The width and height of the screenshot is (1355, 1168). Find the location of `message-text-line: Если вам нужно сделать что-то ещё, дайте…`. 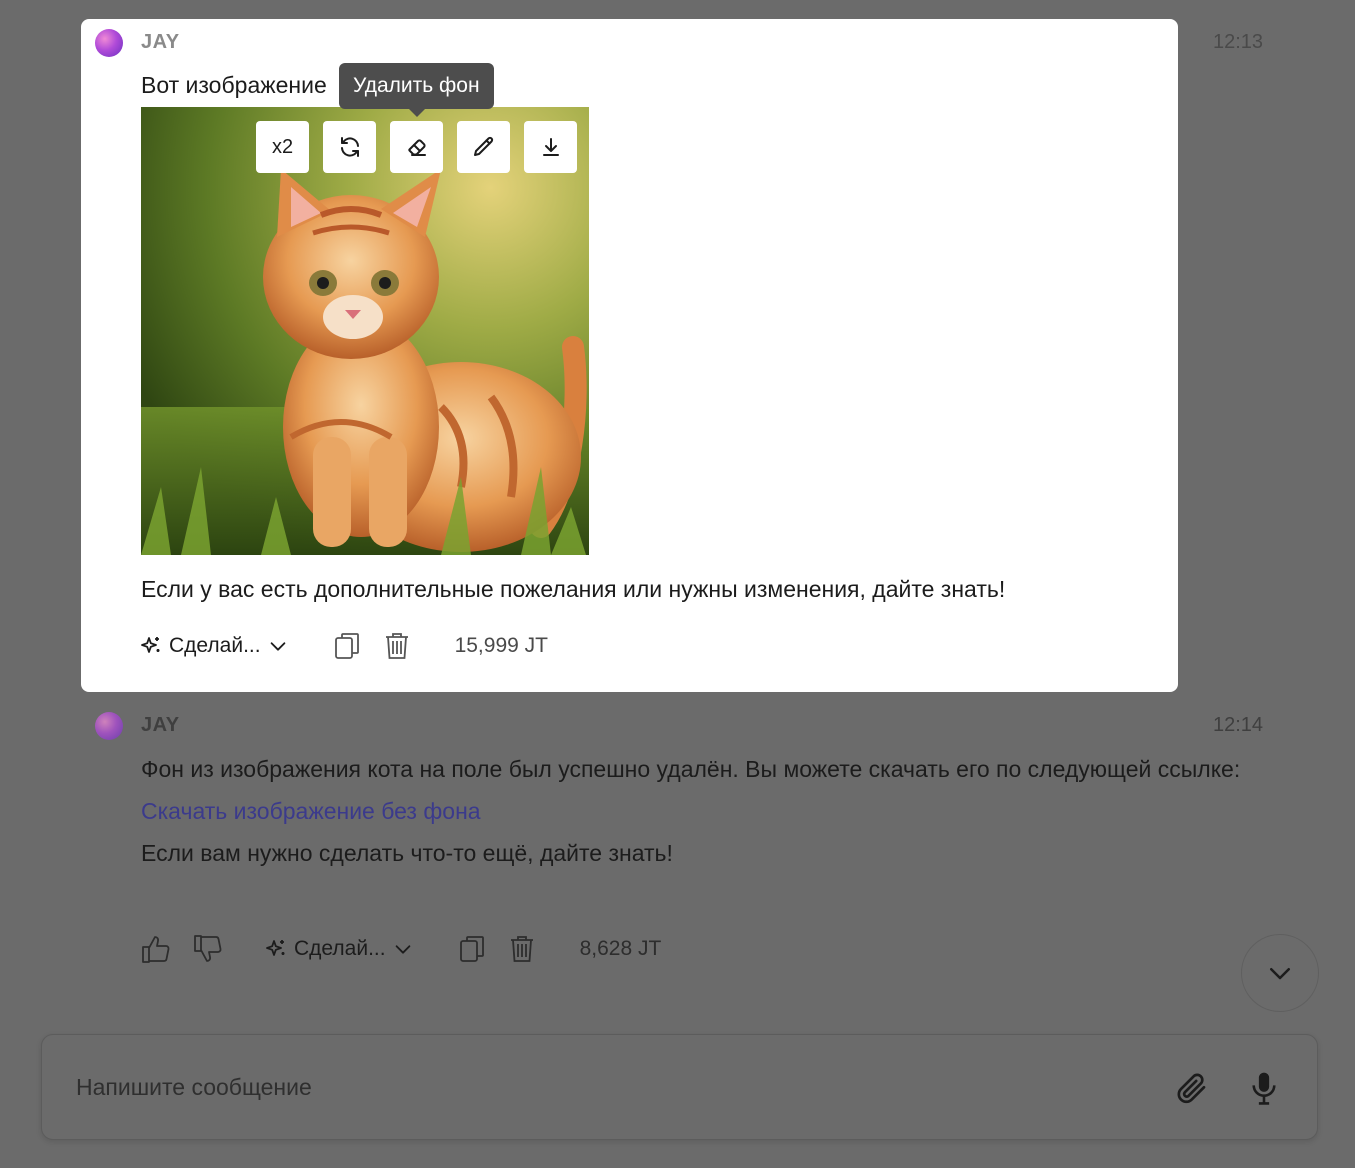

message-text-line: Если вам нужно сделать что-то ещё, дайте… is located at coordinates (407, 853).